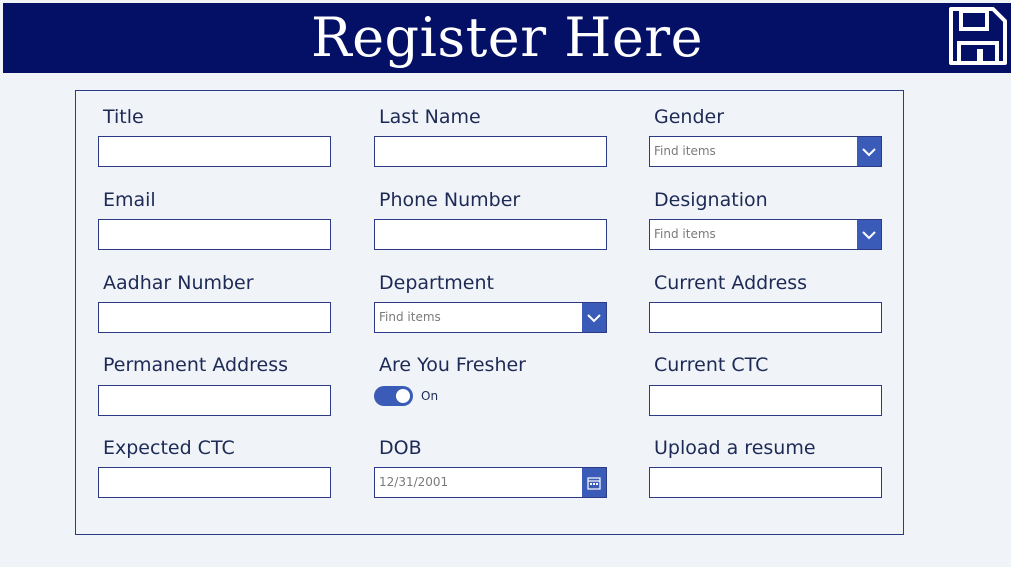  What do you see at coordinates (436, 283) in the screenshot?
I see `department-label: Department` at bounding box center [436, 283].